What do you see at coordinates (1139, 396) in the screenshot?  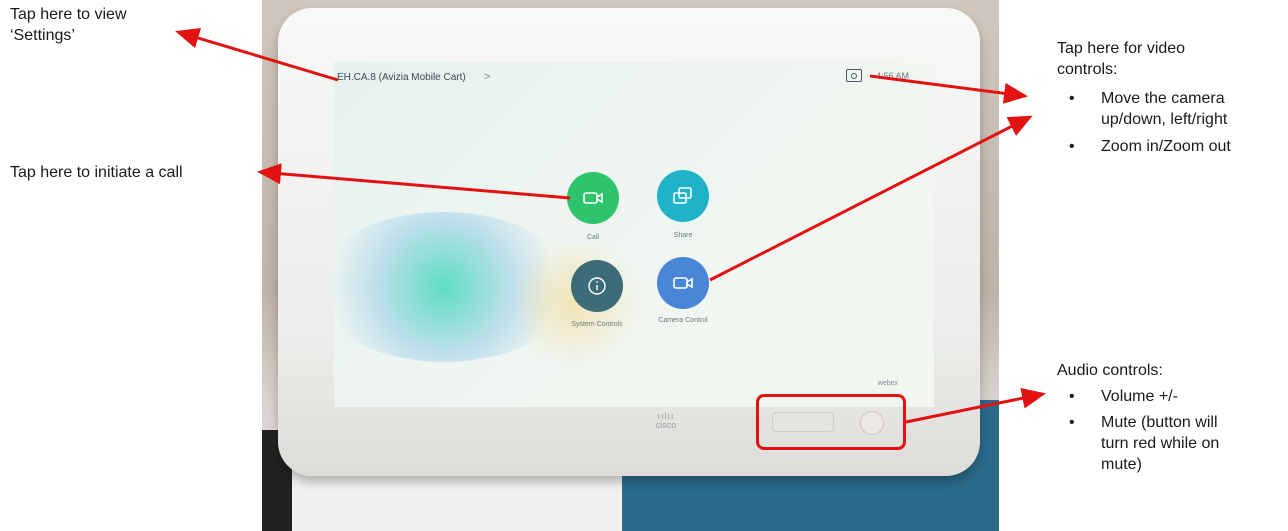 I see `audio-bullet-1: Volume +/-` at bounding box center [1139, 396].